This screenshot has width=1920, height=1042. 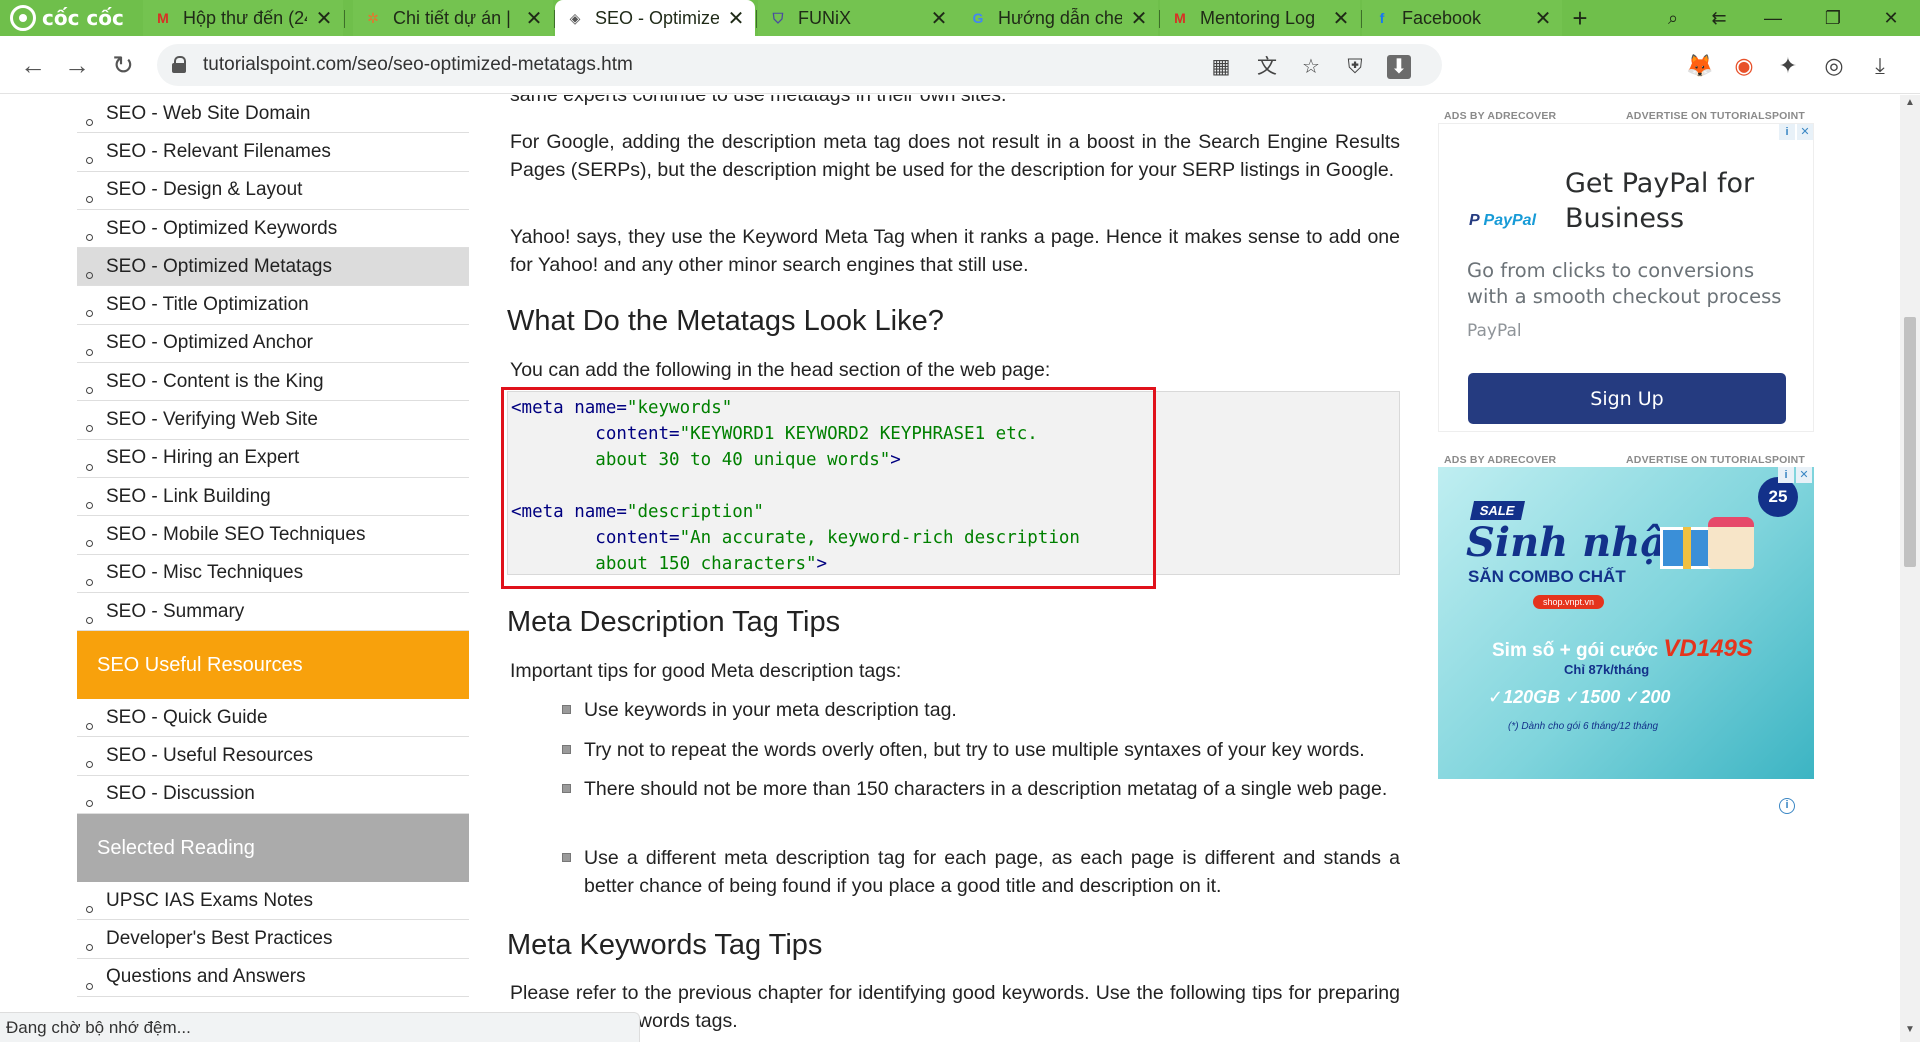 I want to click on new-tab-button: +, so click(x=1580, y=18).